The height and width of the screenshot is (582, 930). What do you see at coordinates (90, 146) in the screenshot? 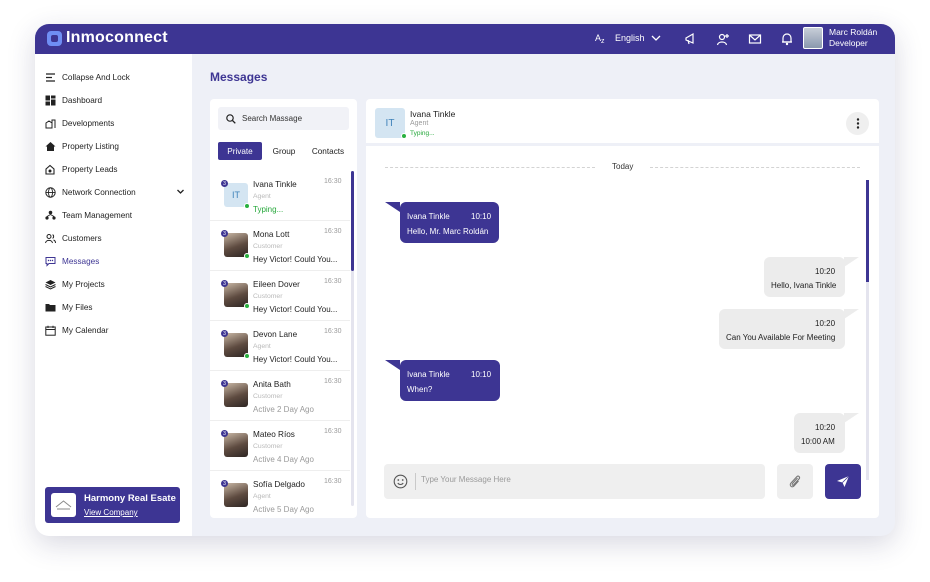
I see `sidebar-item-label: Property Listing` at bounding box center [90, 146].